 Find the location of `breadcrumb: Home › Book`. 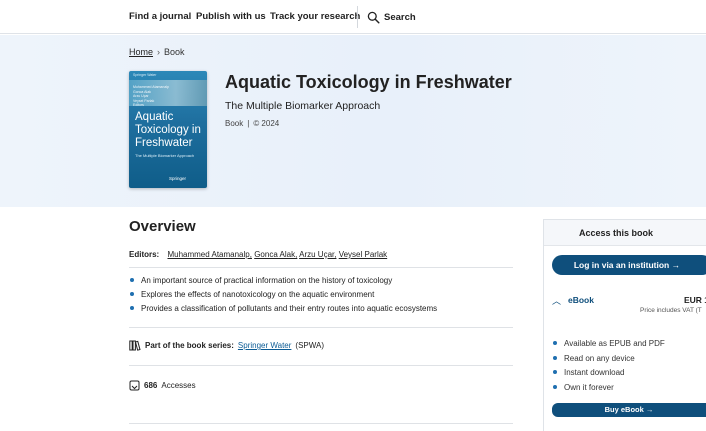

breadcrumb: Home › Book is located at coordinates (157, 52).